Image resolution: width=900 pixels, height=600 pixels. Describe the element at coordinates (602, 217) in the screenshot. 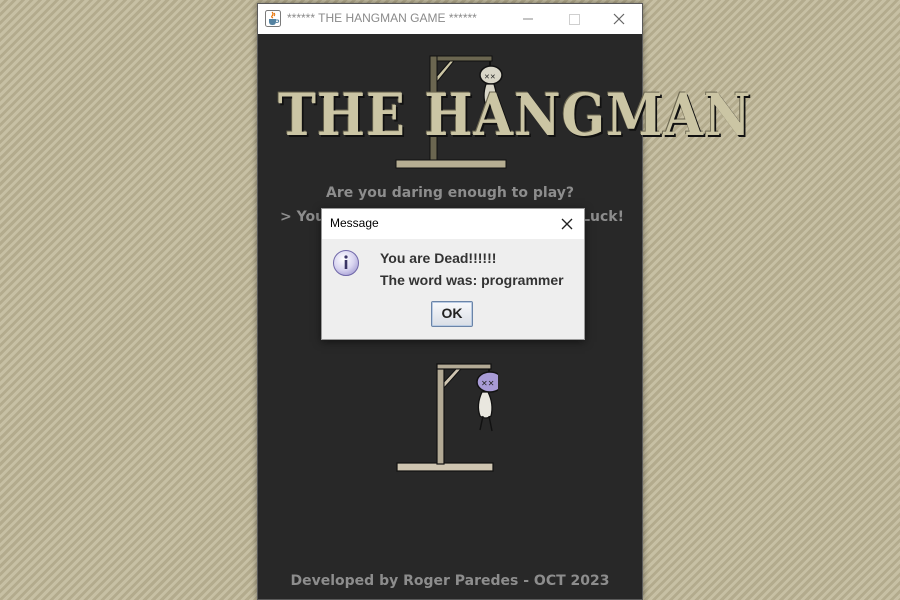

I see `instruction-right: Luck!` at that location.